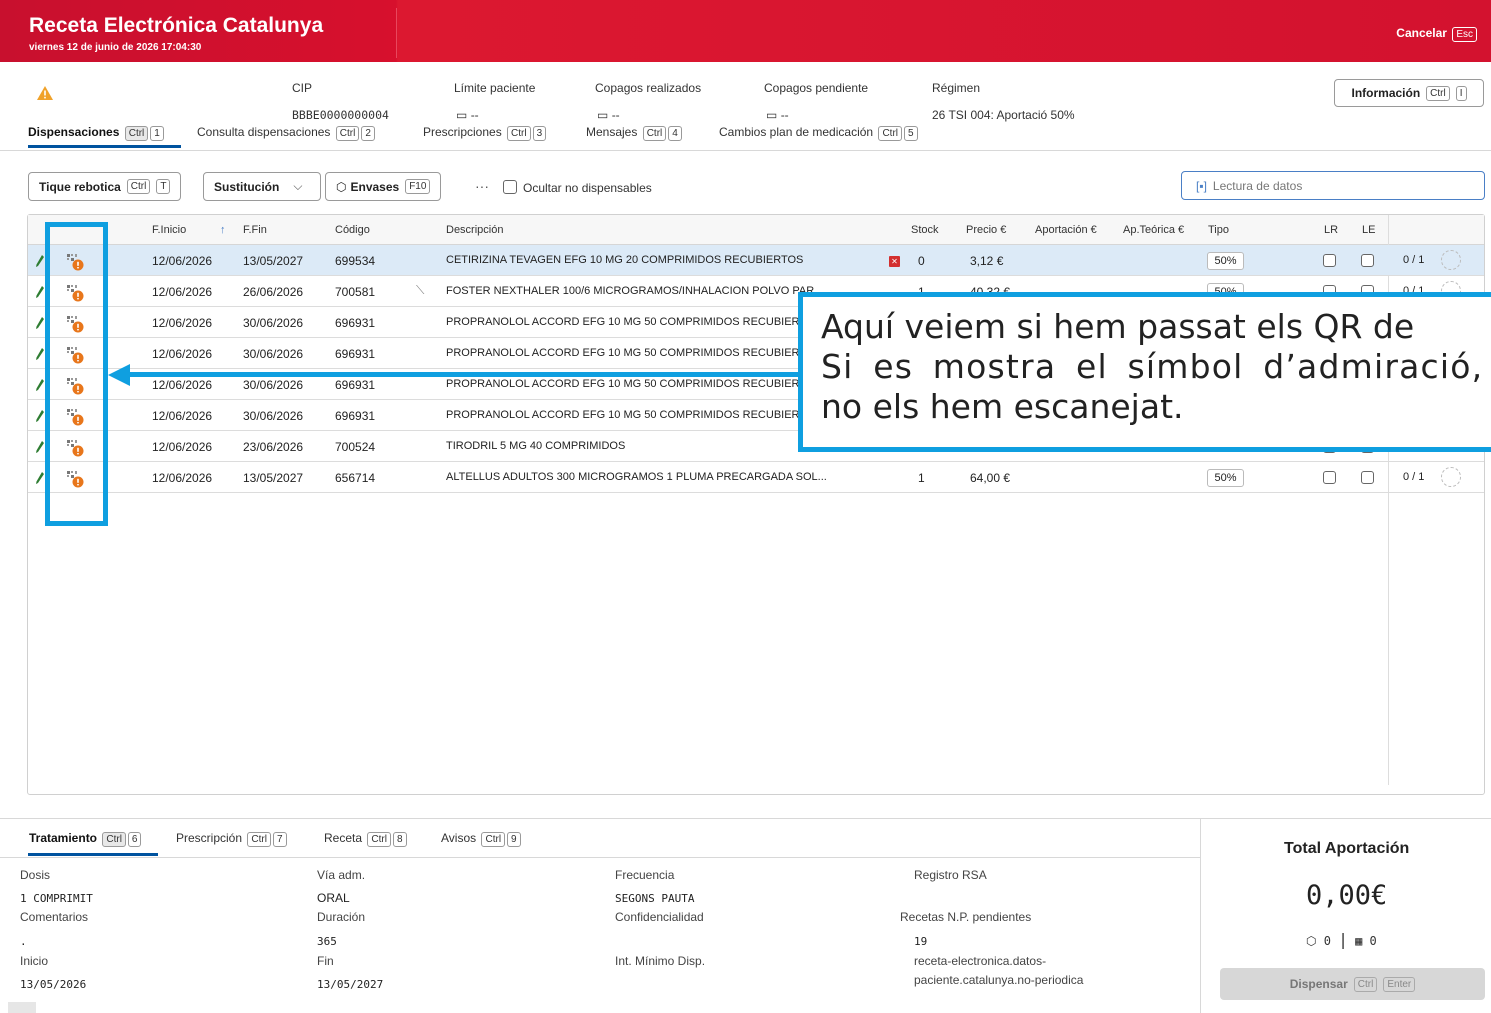 Image resolution: width=1491 pixels, height=1013 pixels. I want to click on tique-rebotica-button: Tique rebotica Ctrl T, so click(105, 186).